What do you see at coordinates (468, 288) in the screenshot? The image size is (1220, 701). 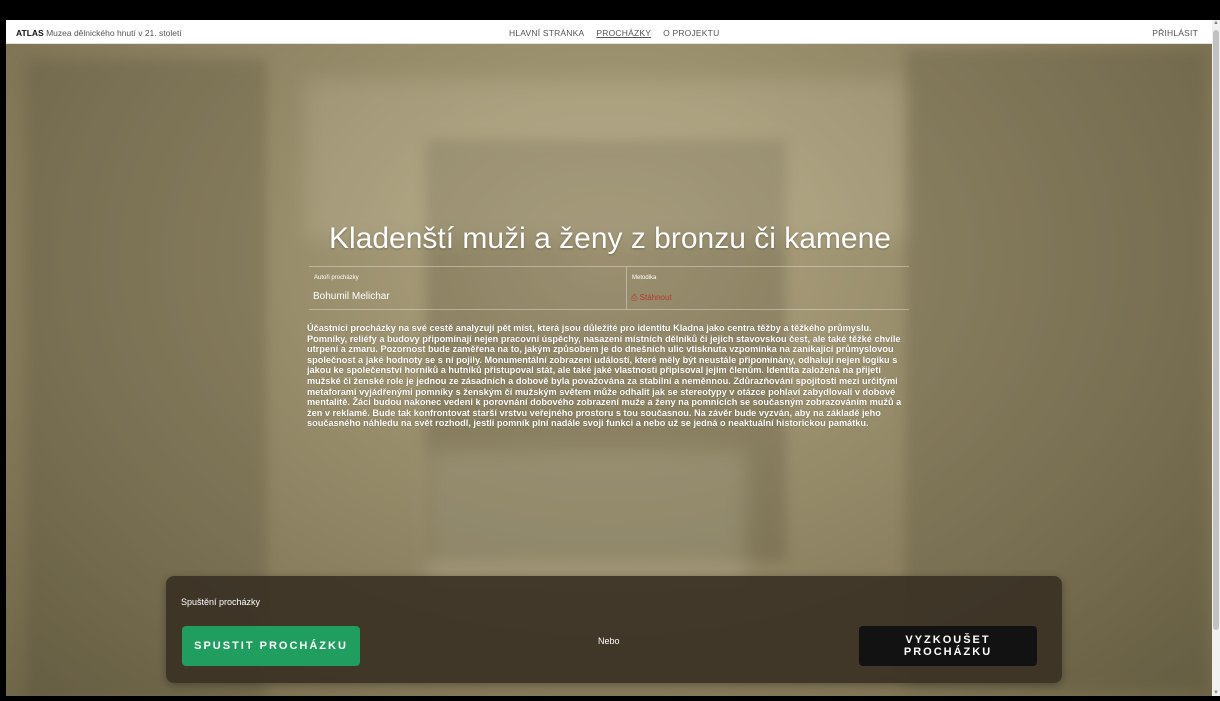 I see `authors-section: Autoři procházky Bohumil Melichar` at bounding box center [468, 288].